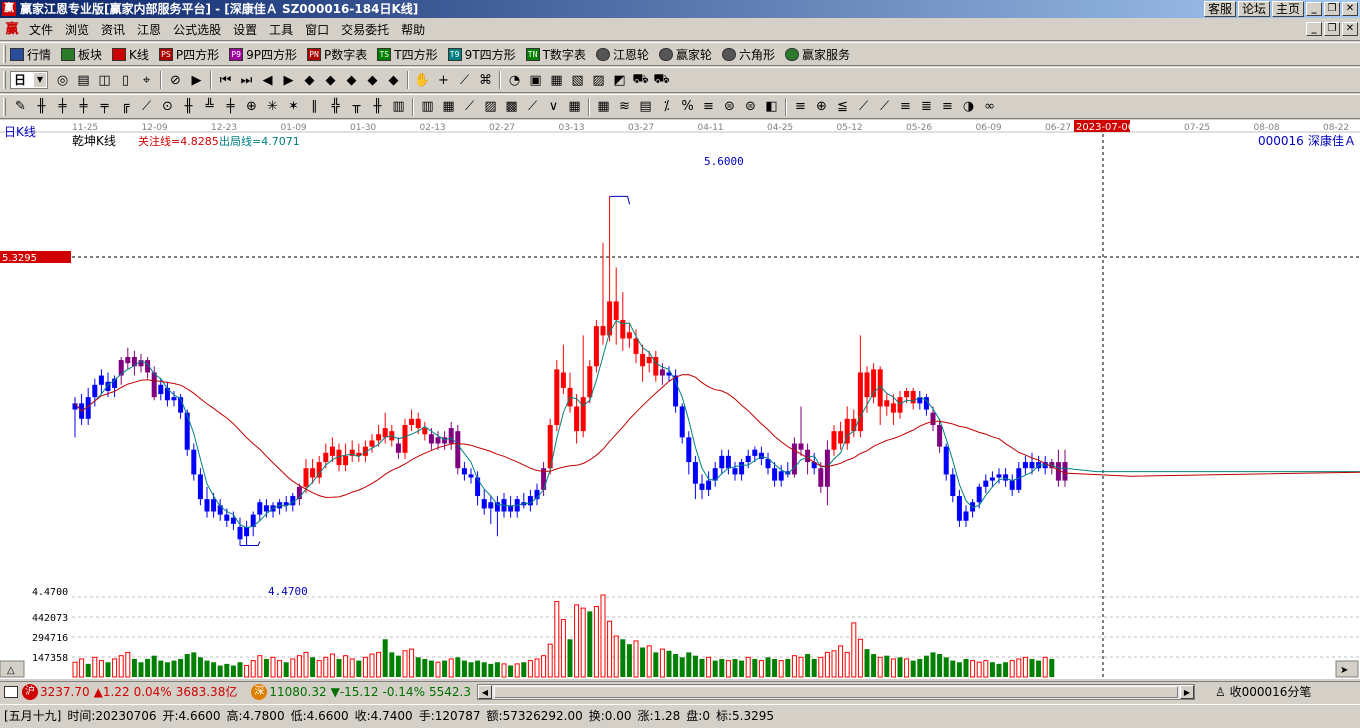  What do you see at coordinates (1314, 9) in the screenshot?
I see `minimize-button: _` at bounding box center [1314, 9].